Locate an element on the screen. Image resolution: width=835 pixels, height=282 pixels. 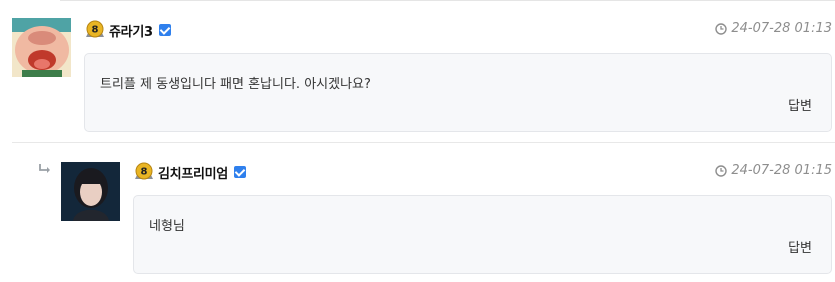
nickname: 쥬라기3 is located at coordinates (131, 30).